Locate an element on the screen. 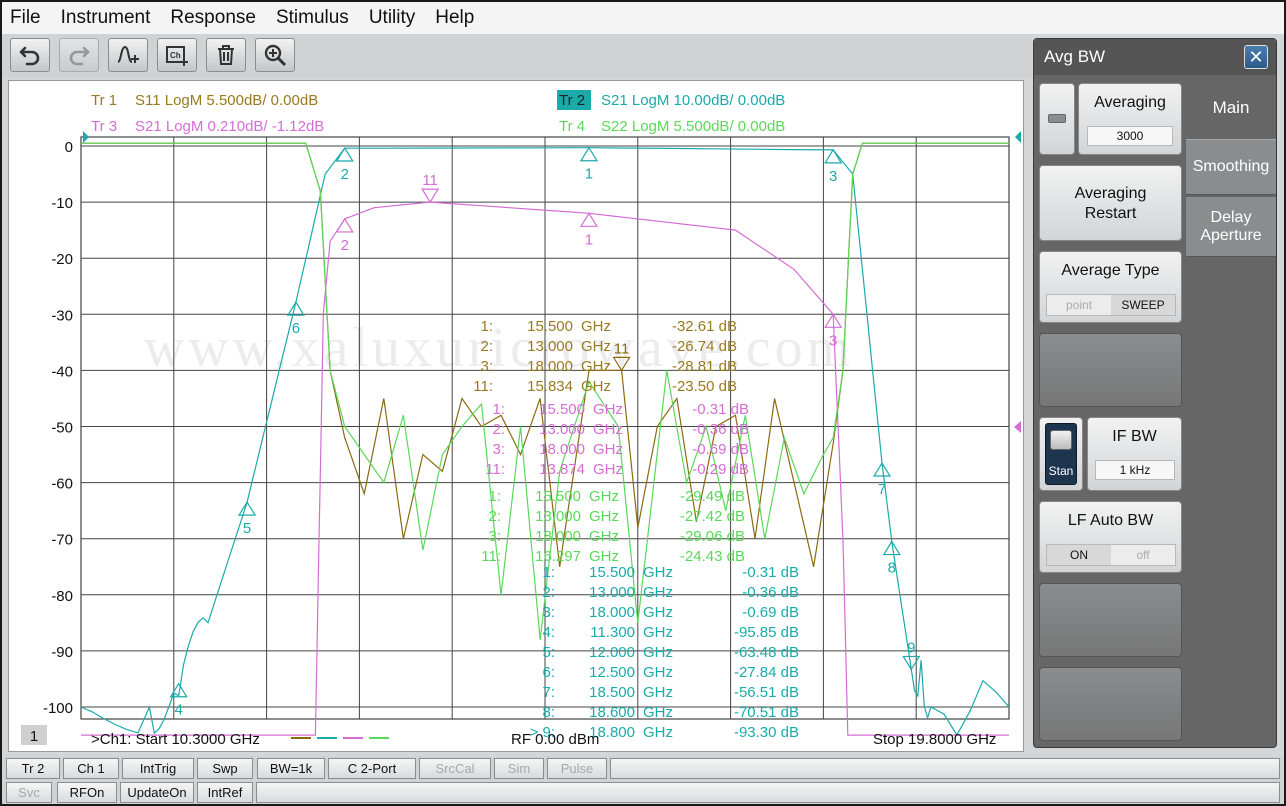 Image resolution: width=1286 pixels, height=806 pixels. lf-auto-bw-button: LF Auto BW ON off is located at coordinates (1110, 537).